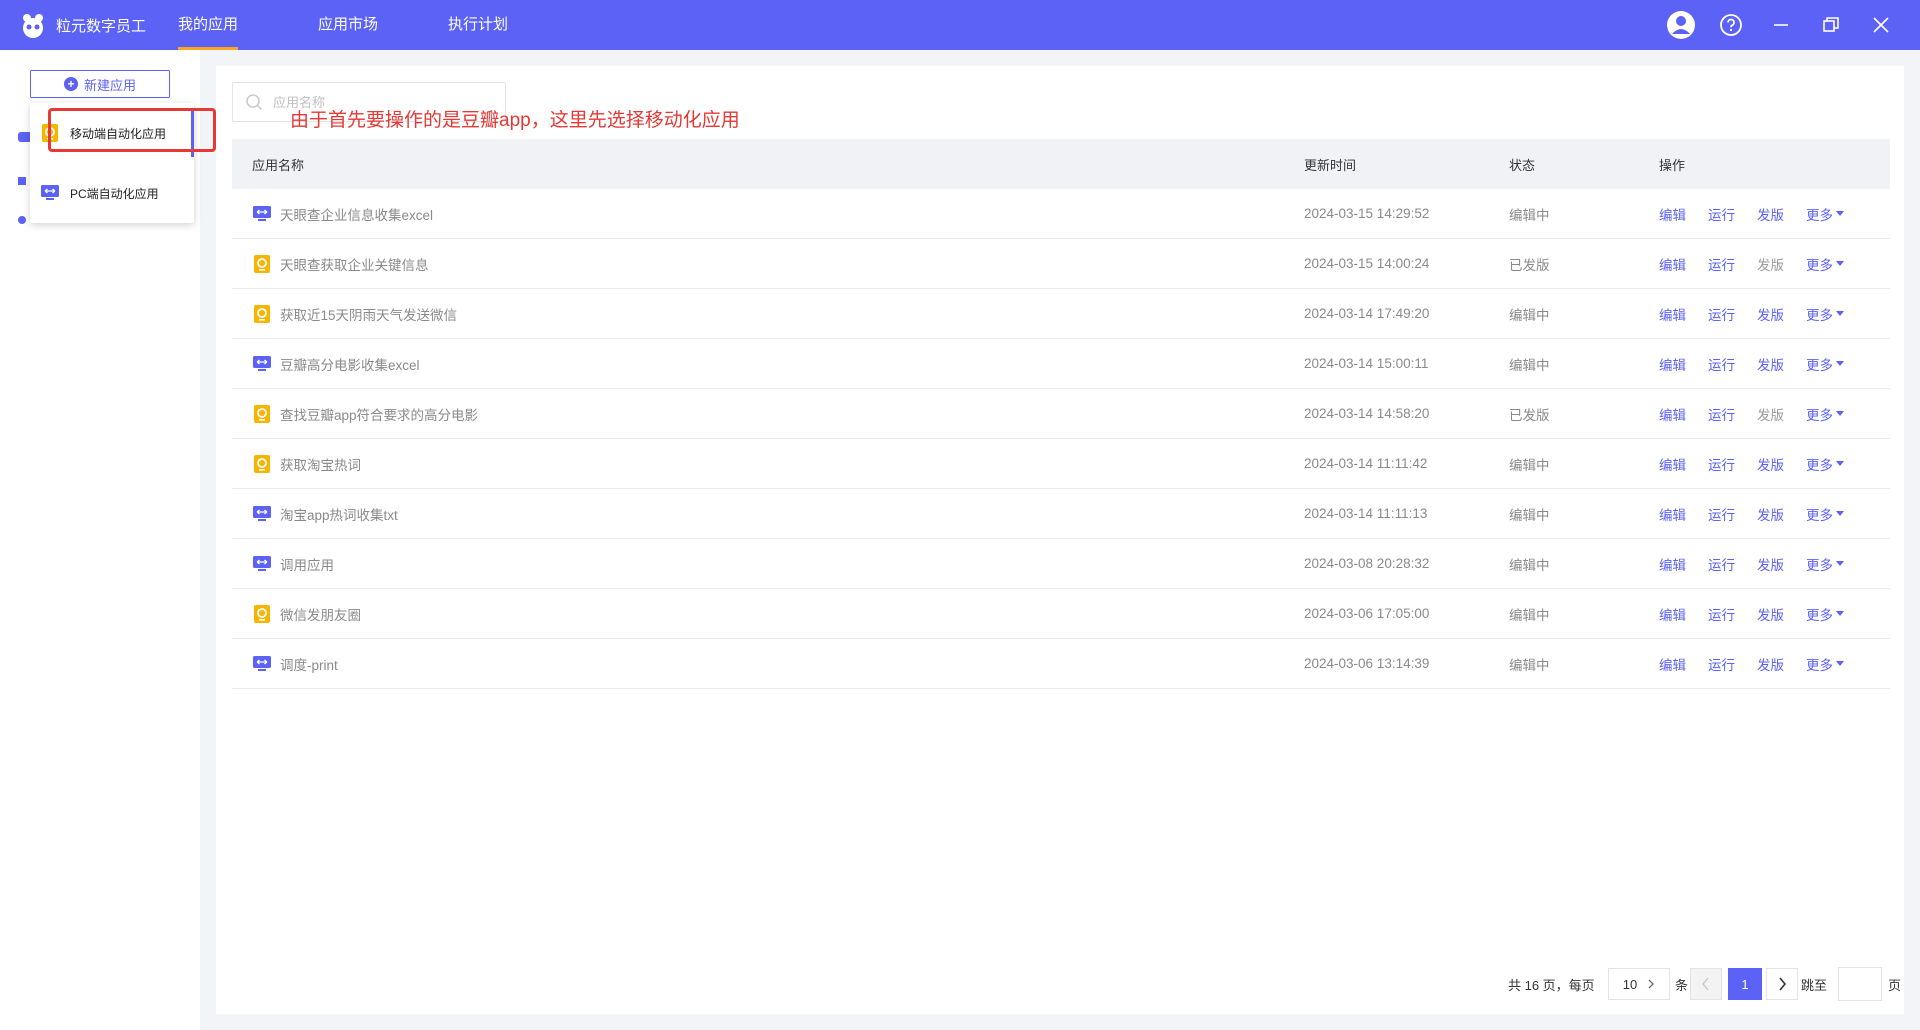 This screenshot has height=1030, width=1920. What do you see at coordinates (262, 263) in the screenshot?
I see `mobile-app-icon` at bounding box center [262, 263].